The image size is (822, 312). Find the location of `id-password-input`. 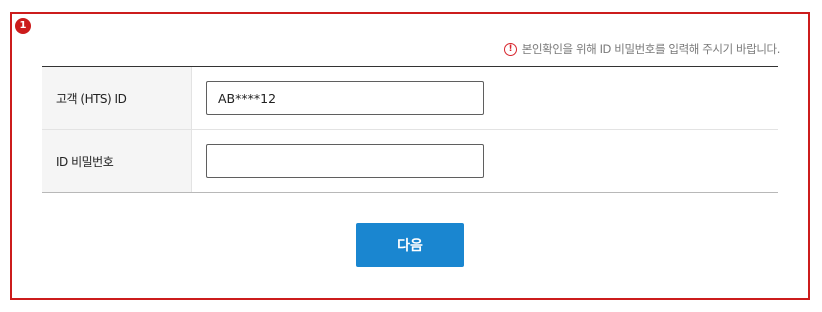

id-password-input is located at coordinates (345, 161).